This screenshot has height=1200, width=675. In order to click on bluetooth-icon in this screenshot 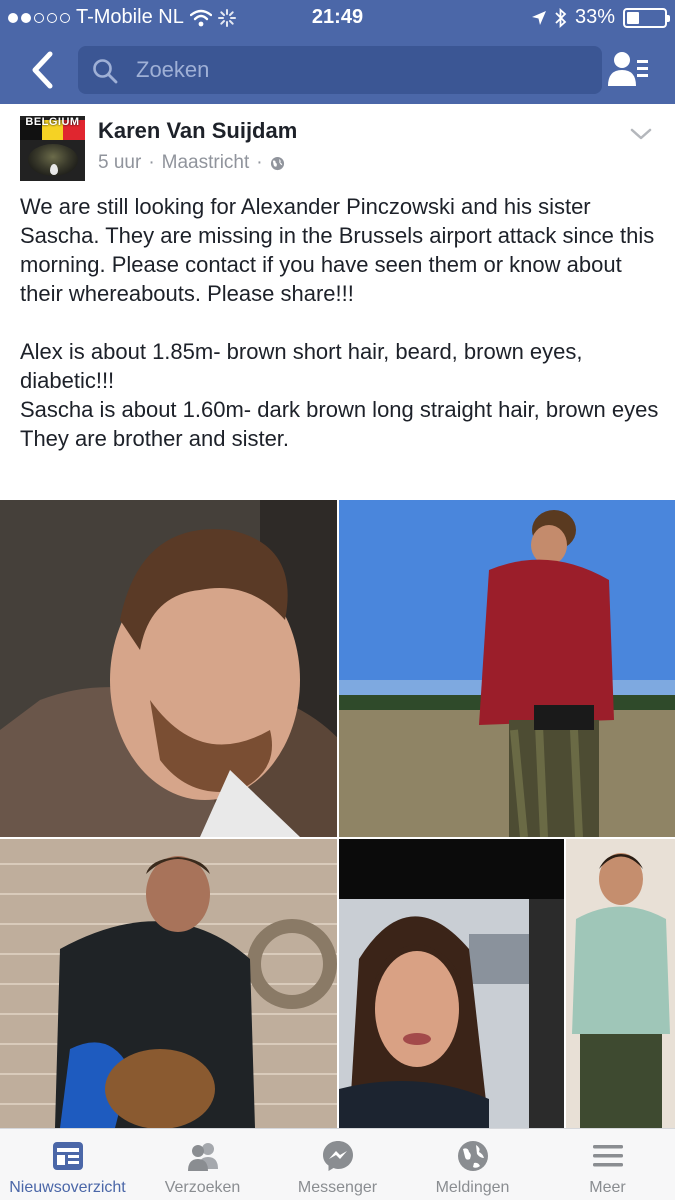, I will do `click(561, 17)`.